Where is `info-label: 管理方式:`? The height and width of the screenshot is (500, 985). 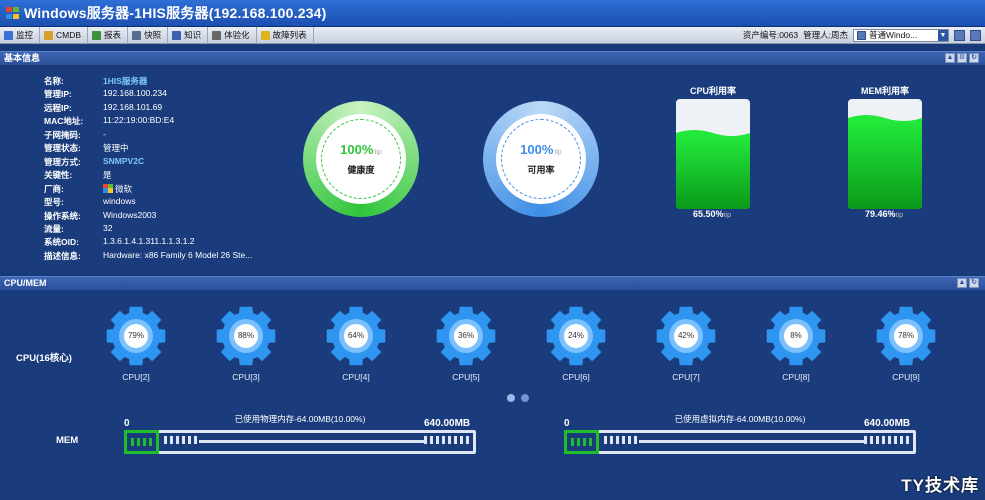
info-label: 管理方式: is located at coordinates (62, 161).